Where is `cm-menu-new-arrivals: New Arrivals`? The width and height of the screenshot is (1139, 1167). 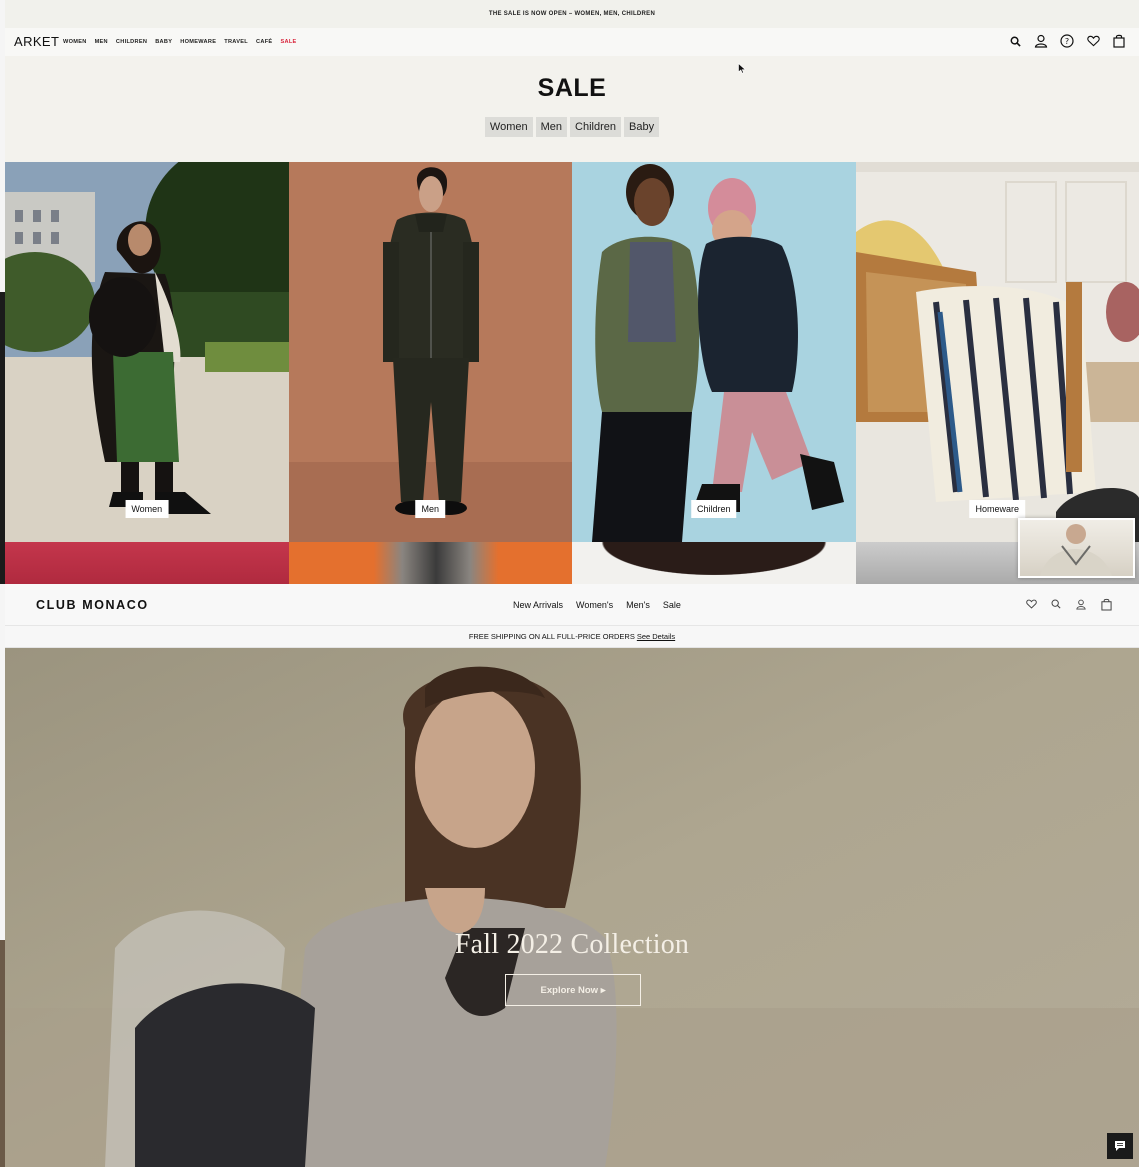
cm-menu-new-arrivals: New Arrivals is located at coordinates (538, 605).